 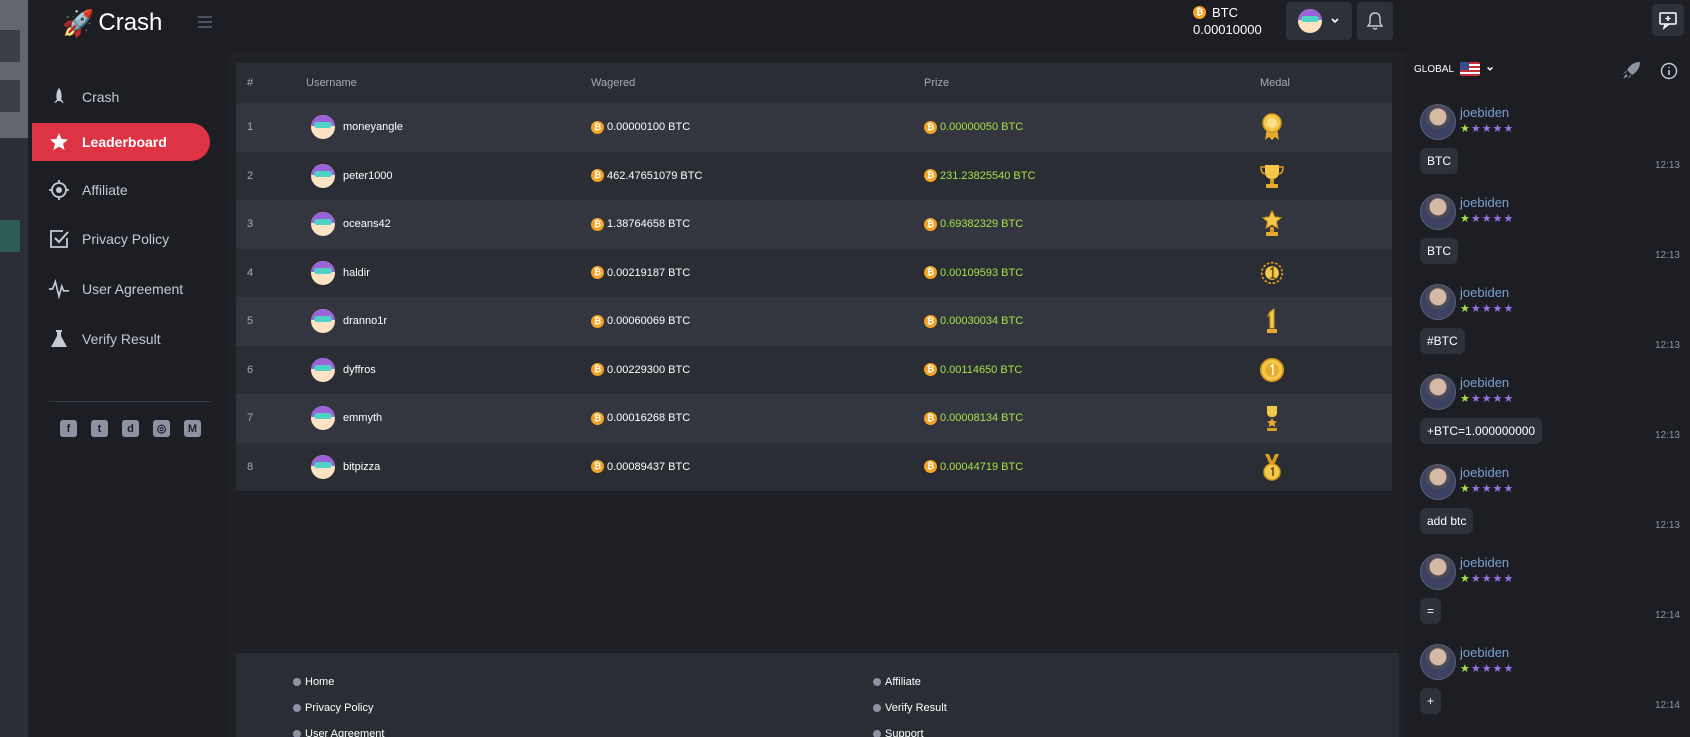 What do you see at coordinates (10, 96) in the screenshot?
I see `background-block` at bounding box center [10, 96].